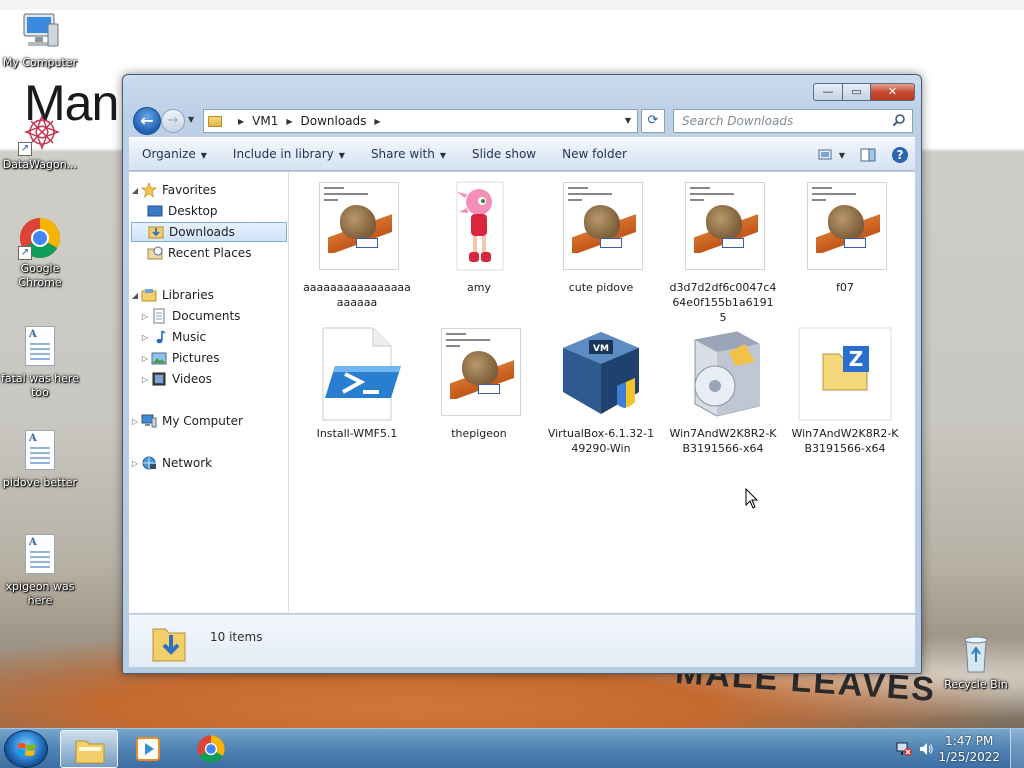 This screenshot has height=768, width=1024. Describe the element at coordinates (208, 316) in the screenshot. I see `nav-documents: ▷ Documents` at that location.